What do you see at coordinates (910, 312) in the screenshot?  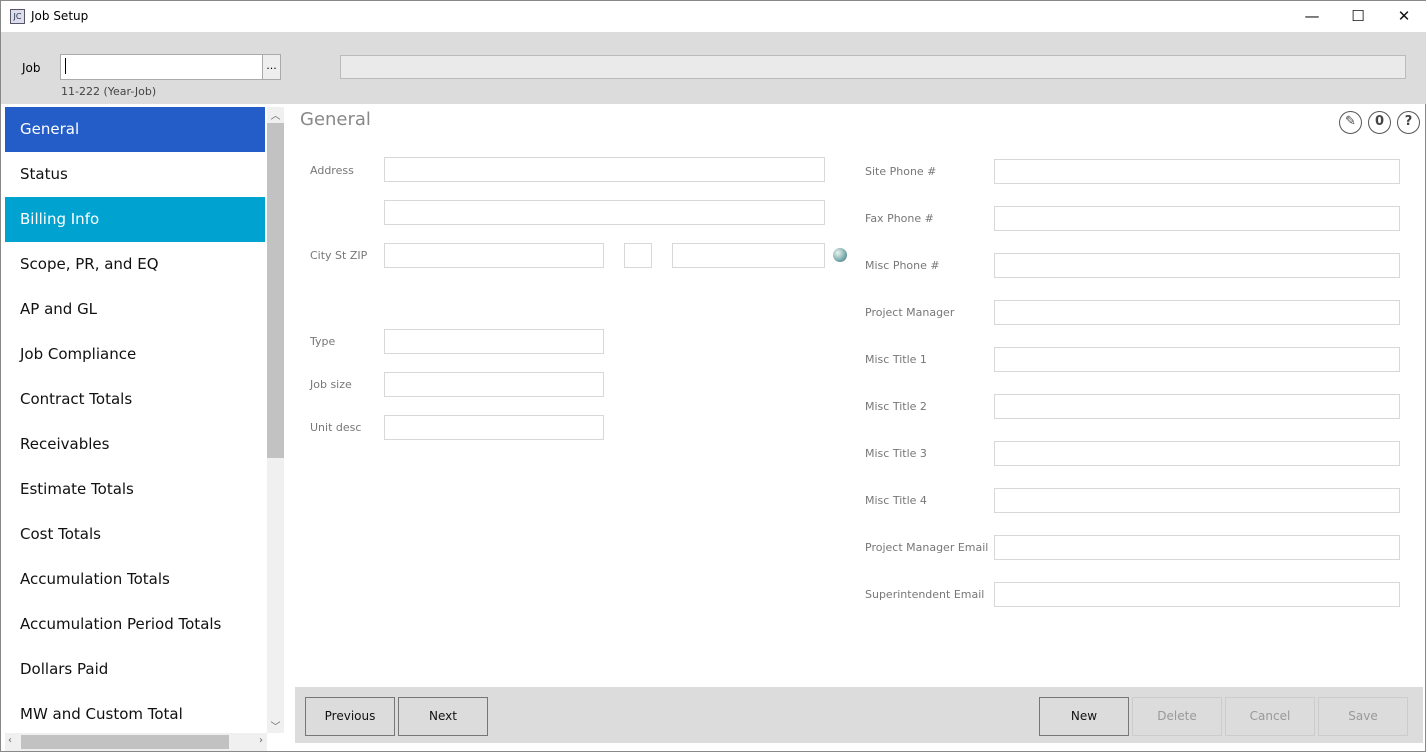 I see `project-manager-label: Project Manager` at bounding box center [910, 312].